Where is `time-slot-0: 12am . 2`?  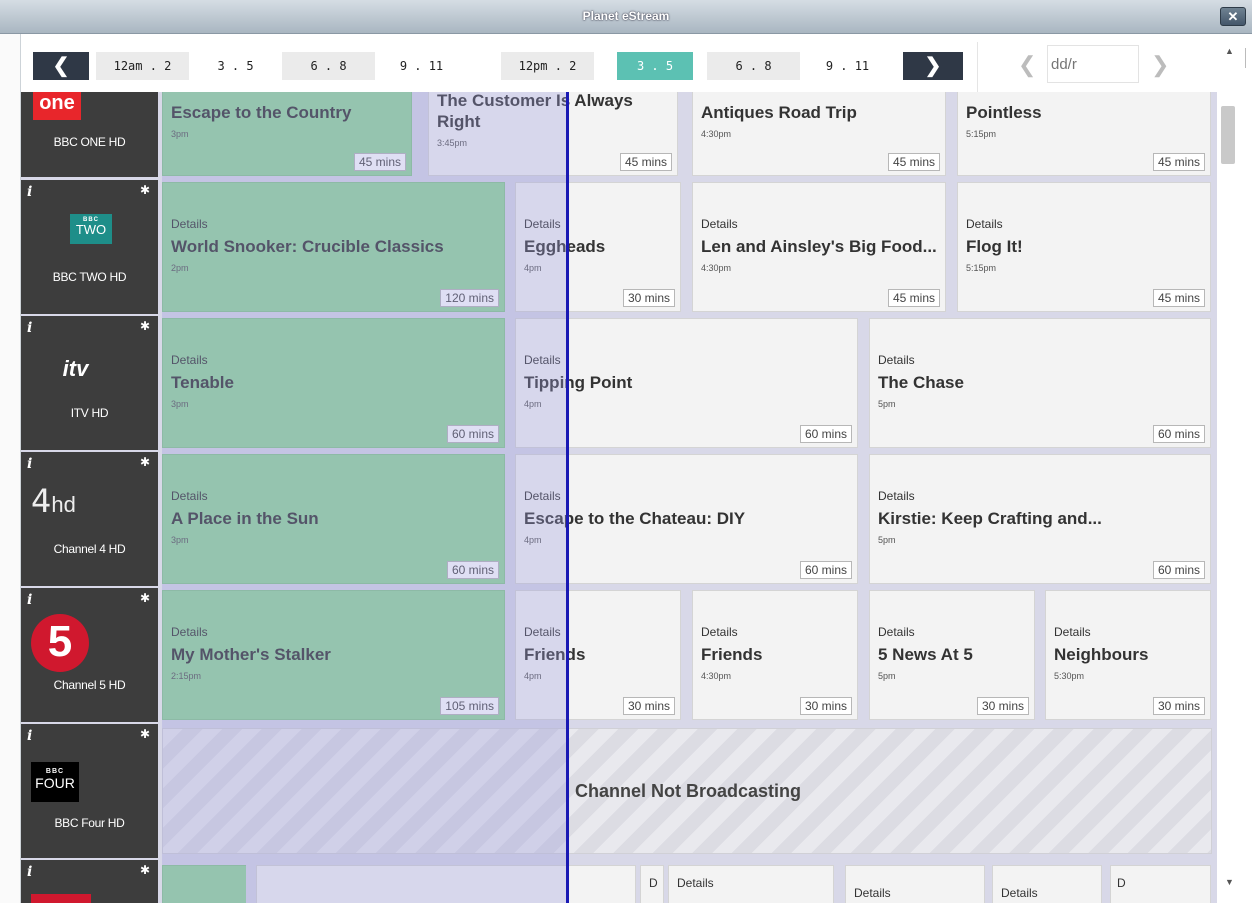 time-slot-0: 12am . 2 is located at coordinates (142, 66).